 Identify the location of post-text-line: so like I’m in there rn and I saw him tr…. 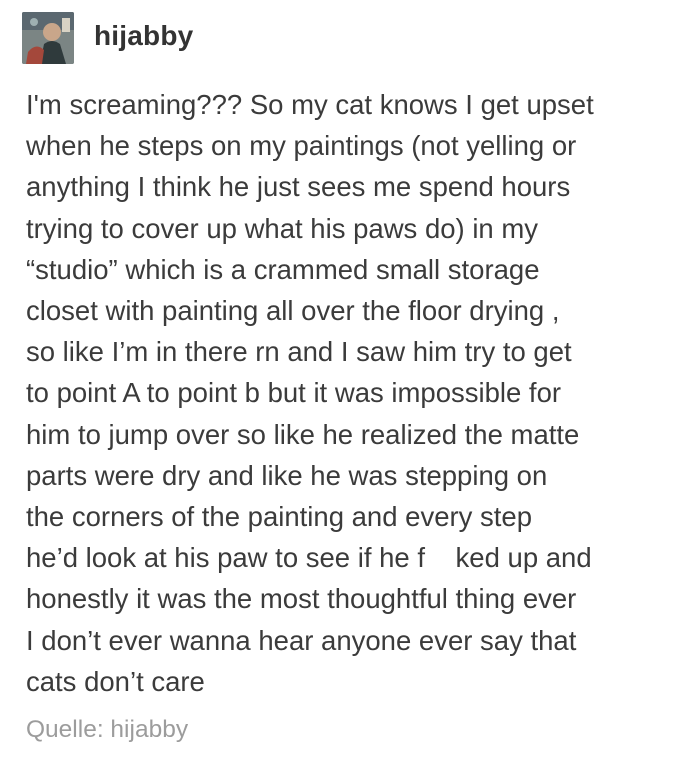
(299, 352).